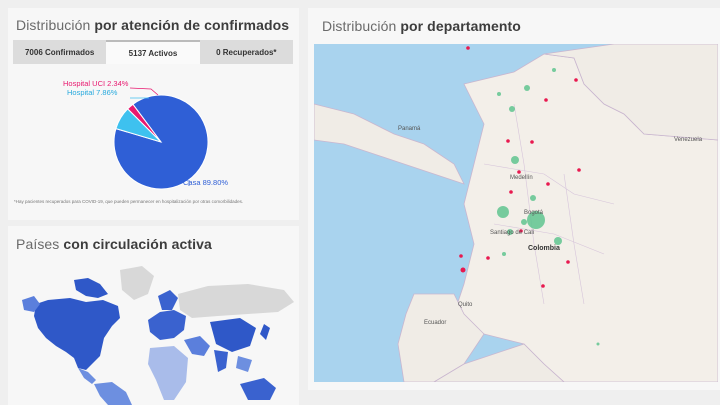  What do you see at coordinates (265, 332) in the screenshot?
I see `map-japan` at bounding box center [265, 332].